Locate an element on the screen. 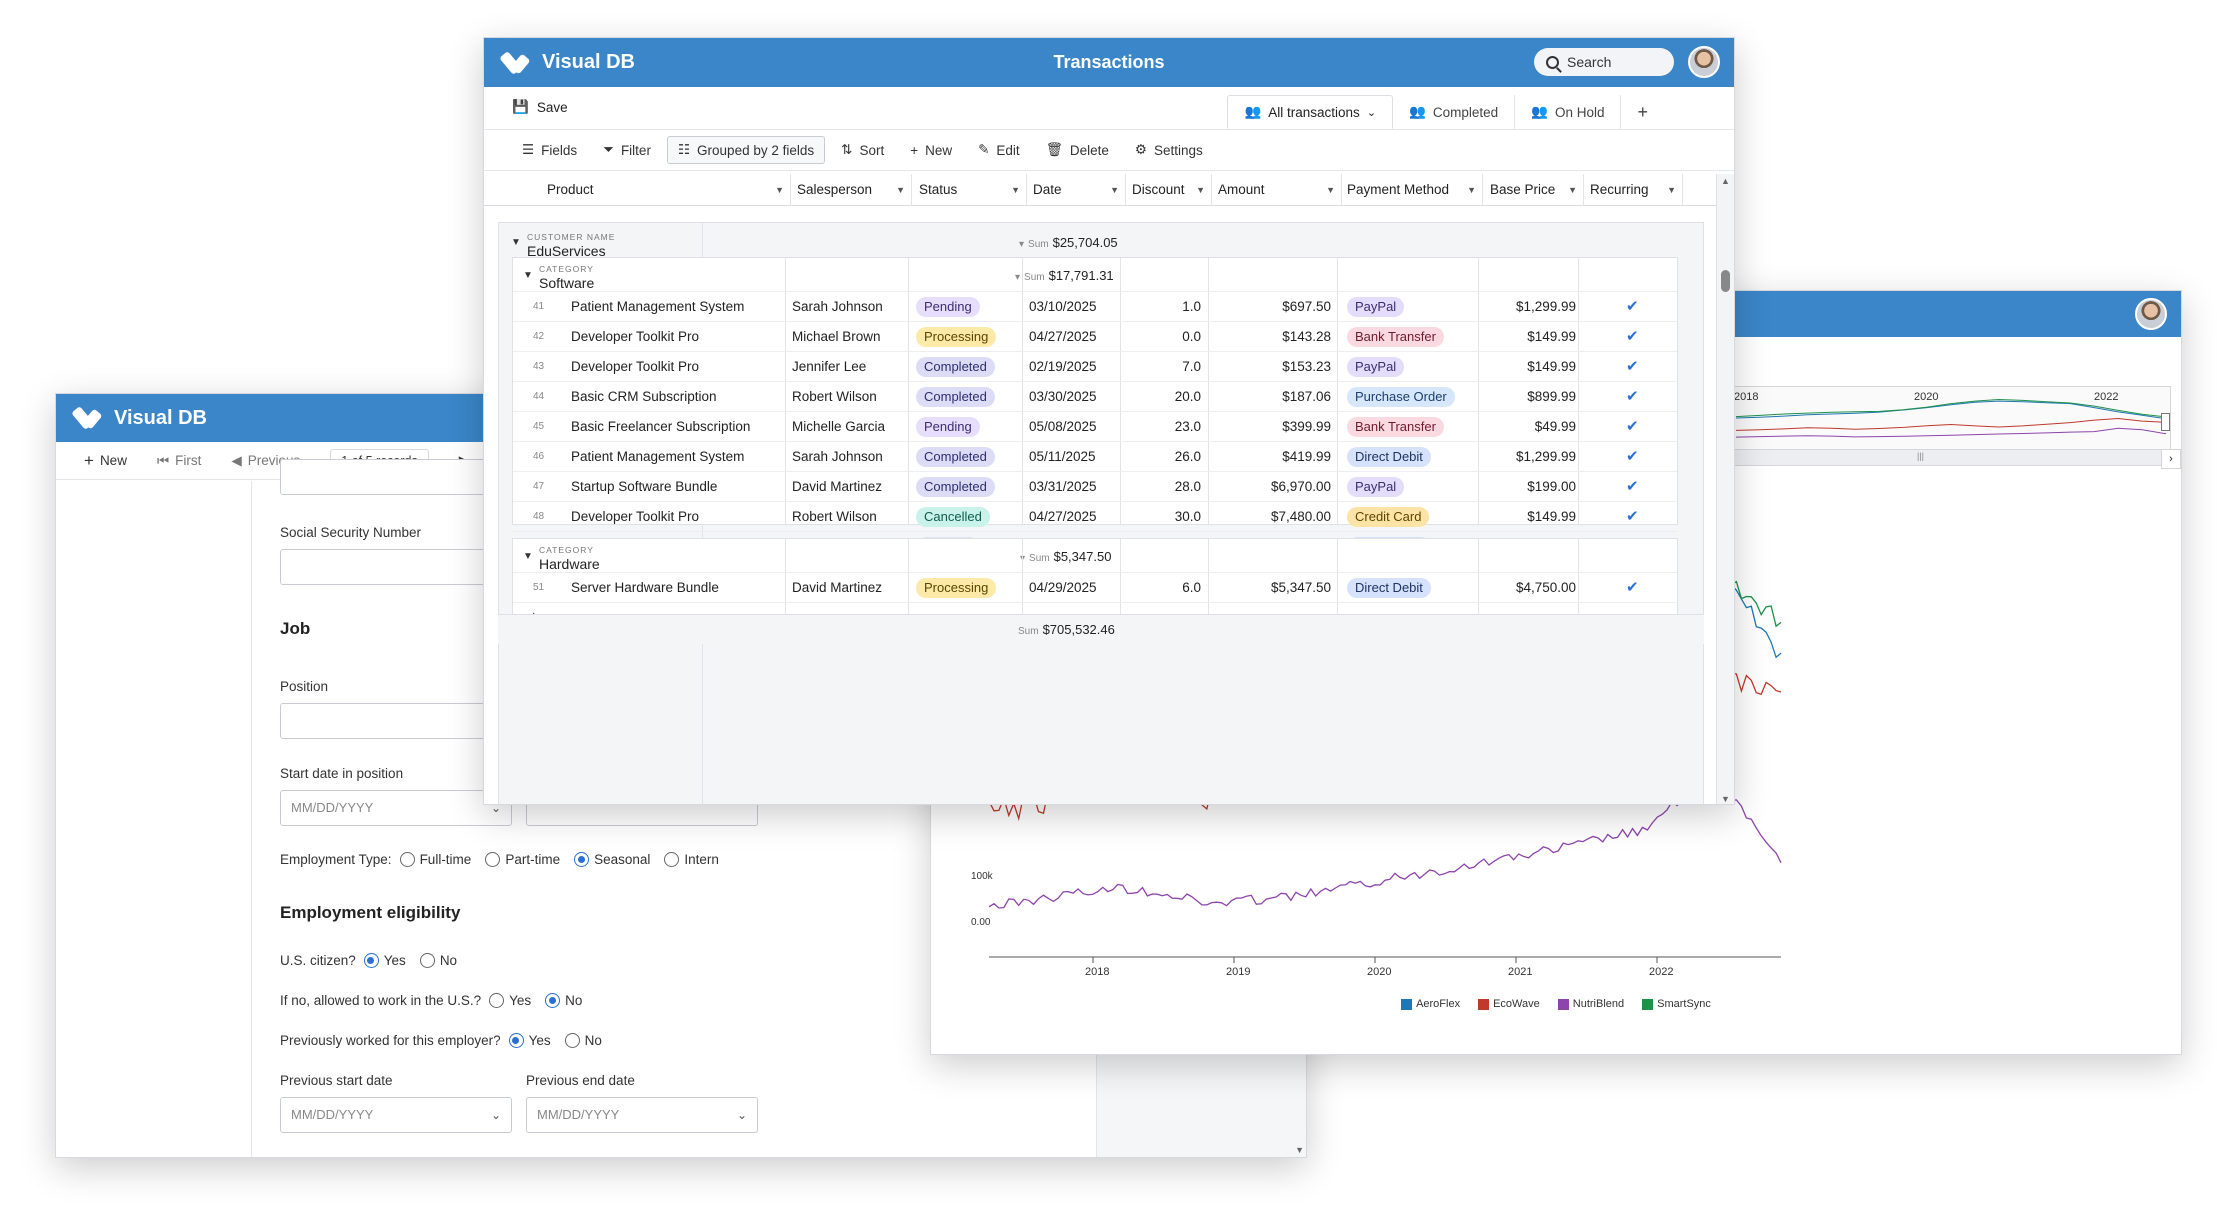 Image resolution: width=2217 pixels, height=1217 pixels. status-badge: Processing is located at coordinates (956, 337).